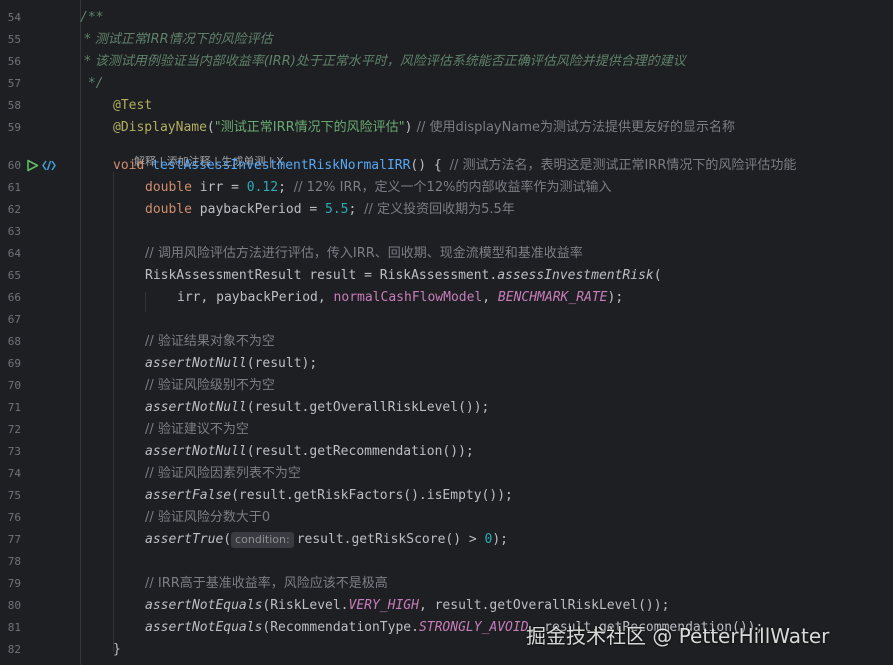 The width and height of the screenshot is (893, 665). I want to click on code-line-54: /**, so click(92, 17).